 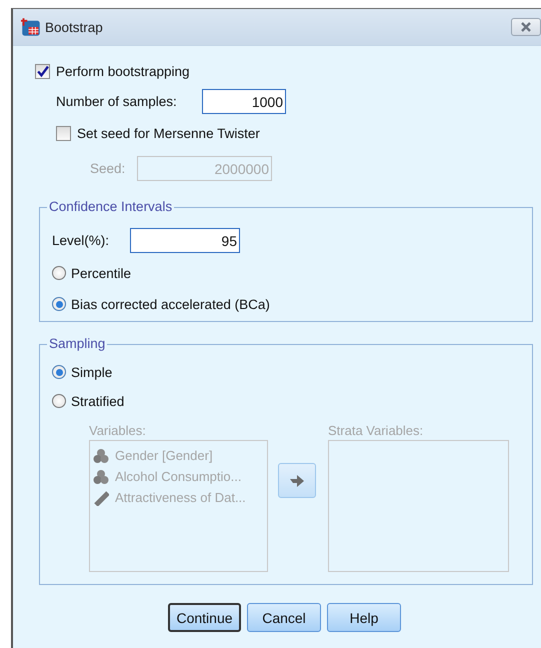 What do you see at coordinates (284, 617) in the screenshot?
I see `dialog-button: Cancel` at bounding box center [284, 617].